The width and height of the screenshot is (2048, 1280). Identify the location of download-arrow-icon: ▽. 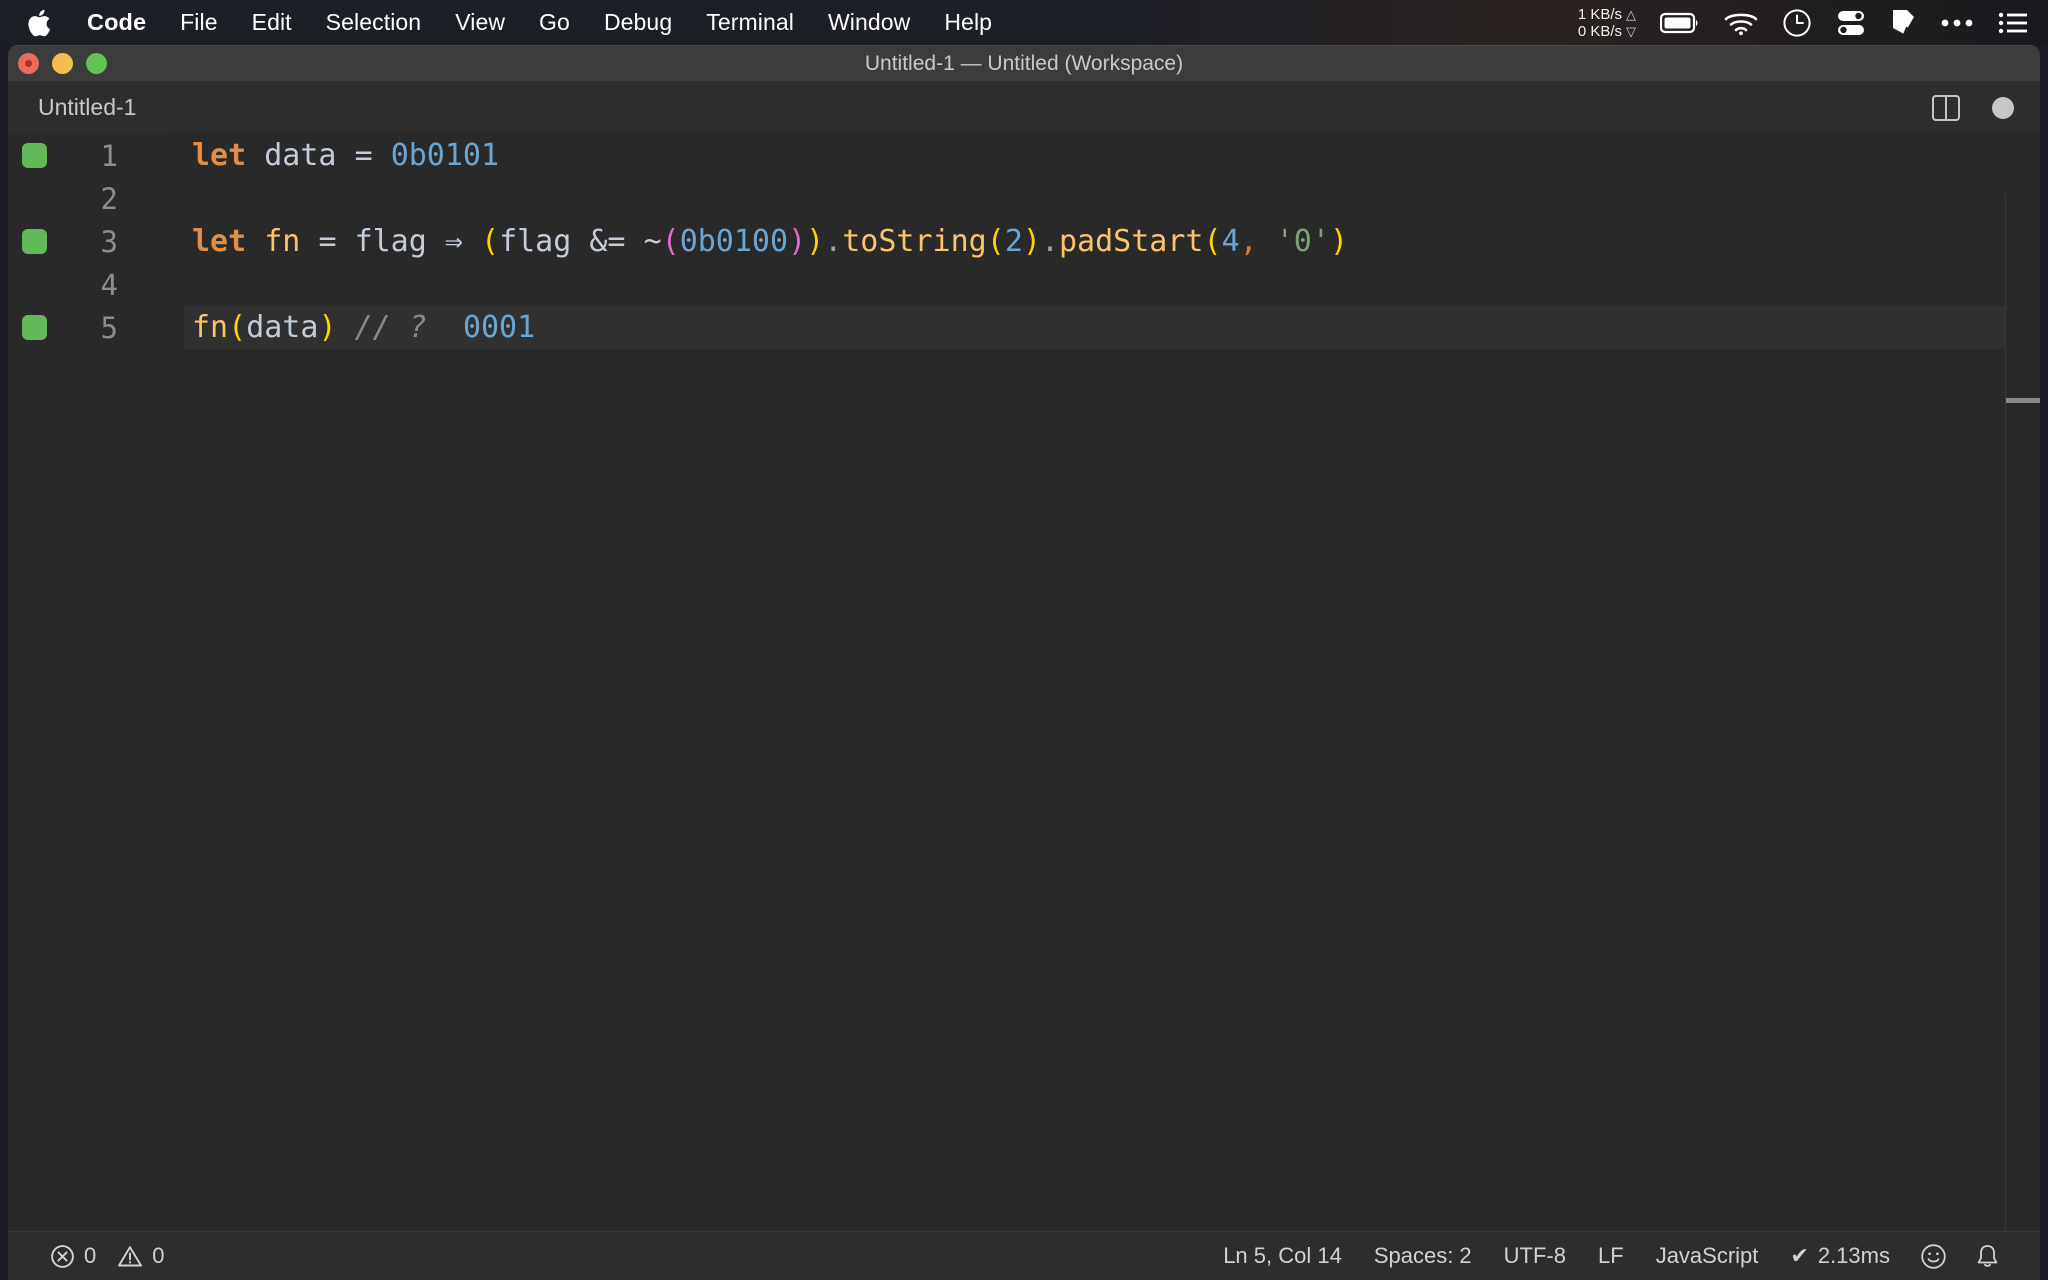
(1631, 31).